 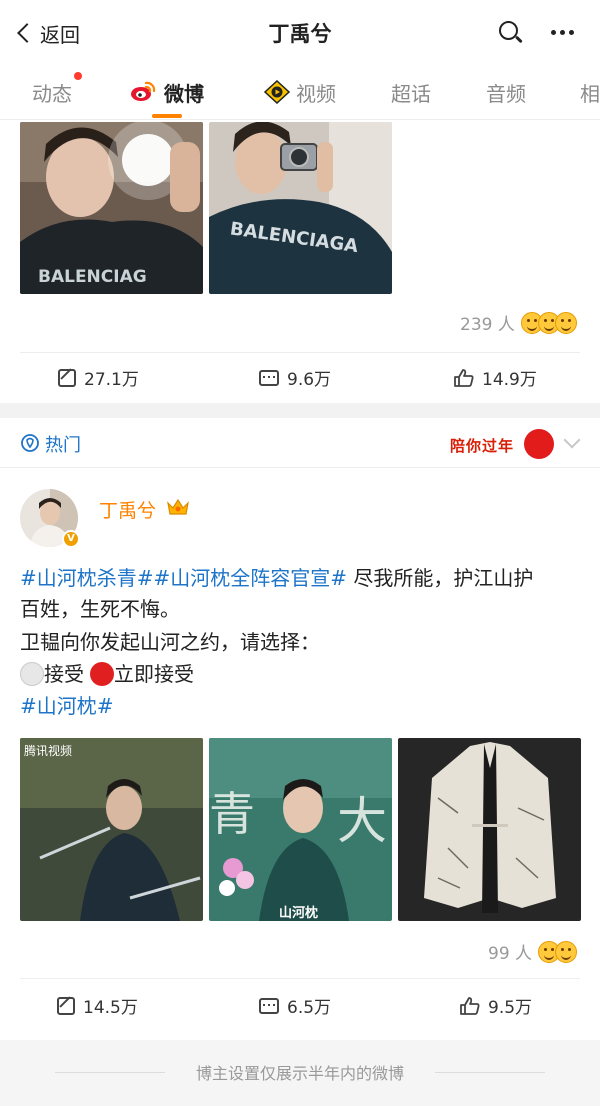 What do you see at coordinates (127, 509) in the screenshot?
I see `author-name: 丁禹兮` at bounding box center [127, 509].